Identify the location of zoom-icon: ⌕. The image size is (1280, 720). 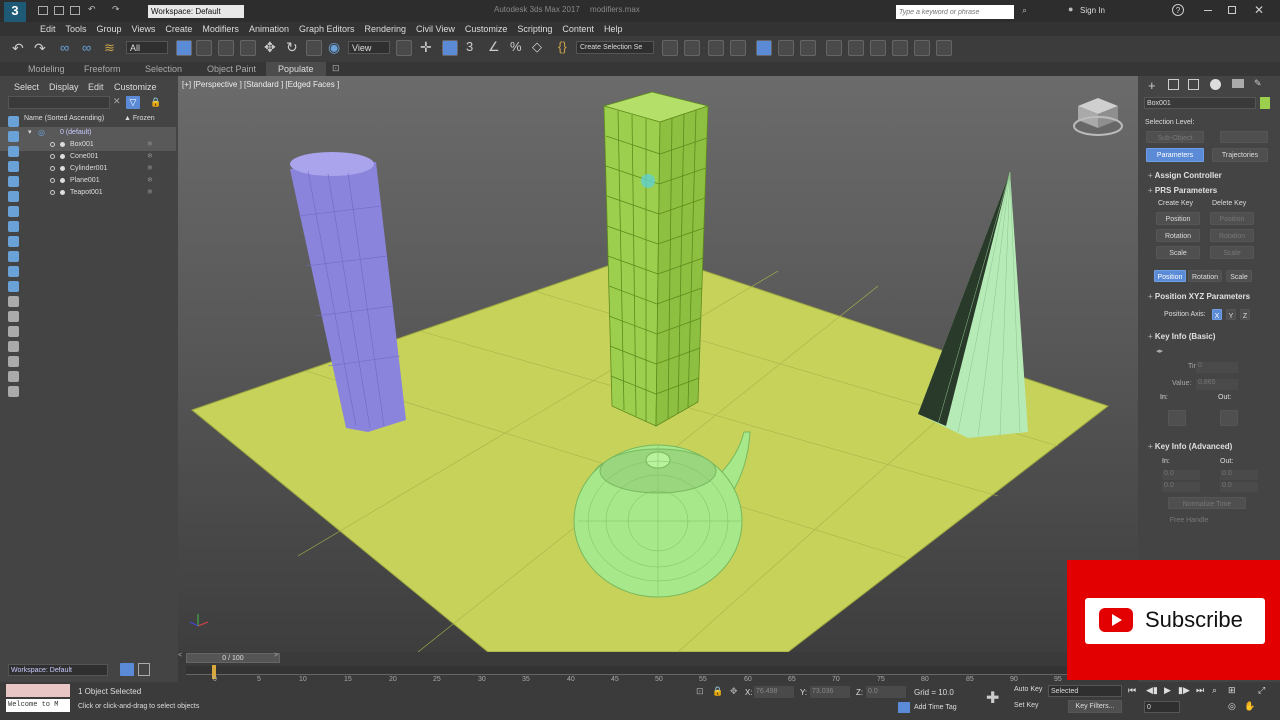
(1214, 690).